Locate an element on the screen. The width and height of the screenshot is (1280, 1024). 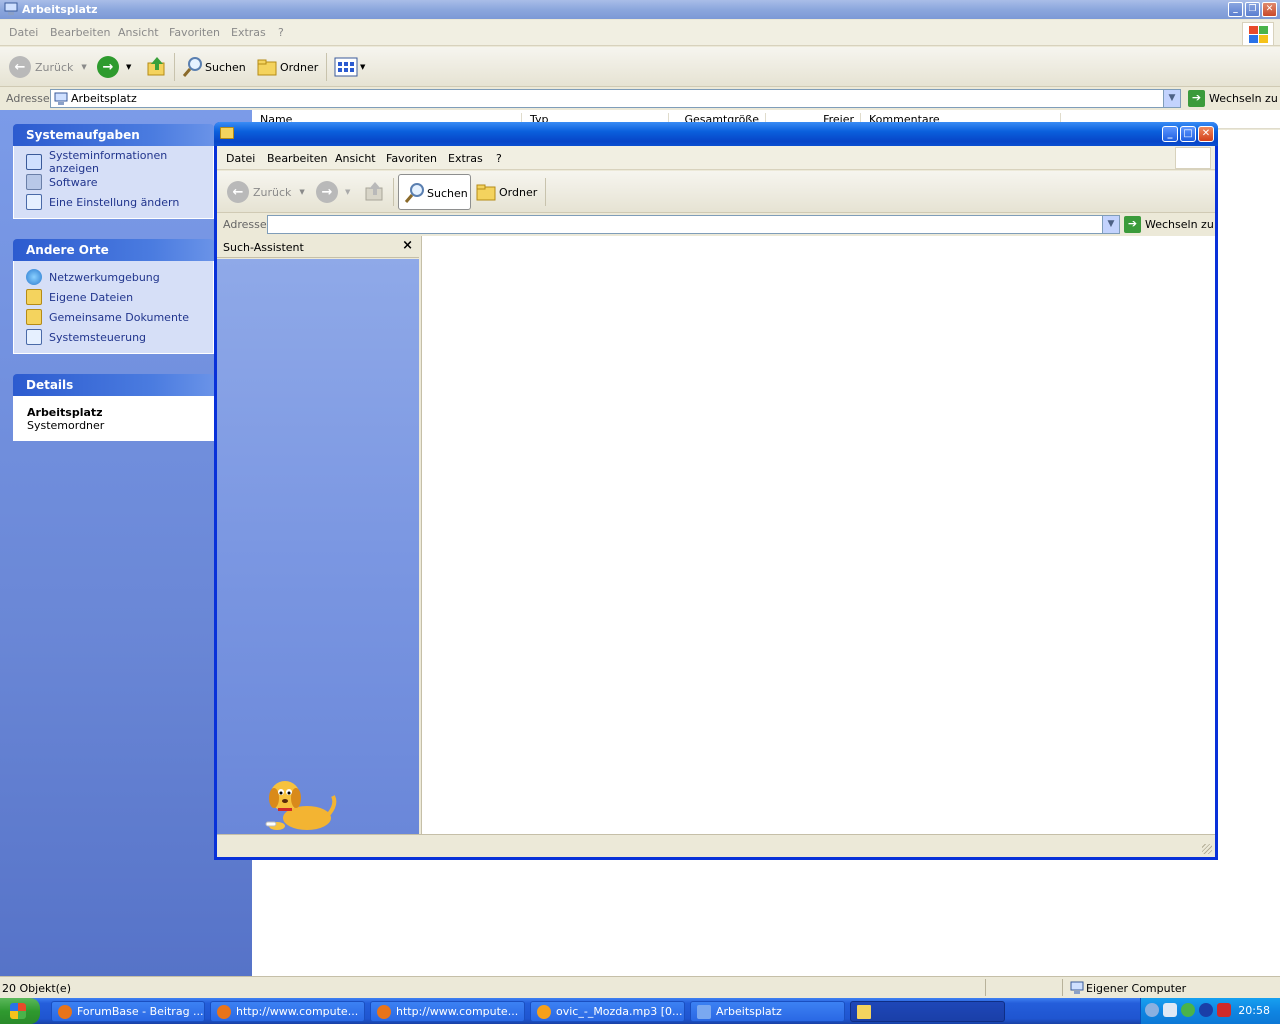
search-pane-title: Such-Assistent is located at coordinates (263, 247).